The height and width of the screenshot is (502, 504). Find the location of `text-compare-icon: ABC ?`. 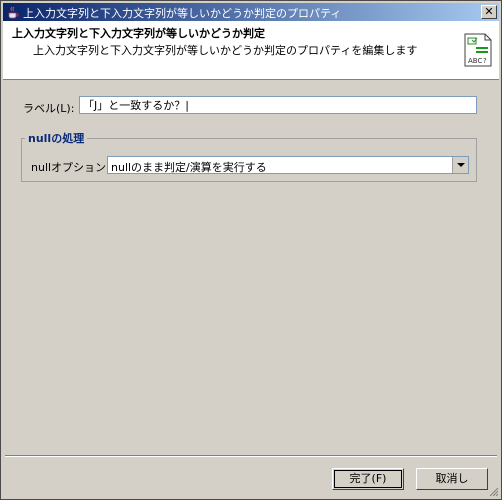

text-compare-icon: ABC ? is located at coordinates (478, 50).